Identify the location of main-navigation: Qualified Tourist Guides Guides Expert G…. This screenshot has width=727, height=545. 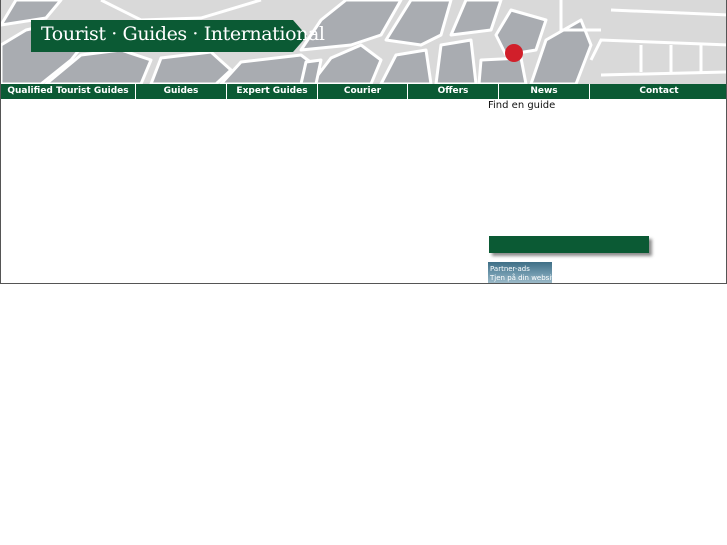
(363, 91).